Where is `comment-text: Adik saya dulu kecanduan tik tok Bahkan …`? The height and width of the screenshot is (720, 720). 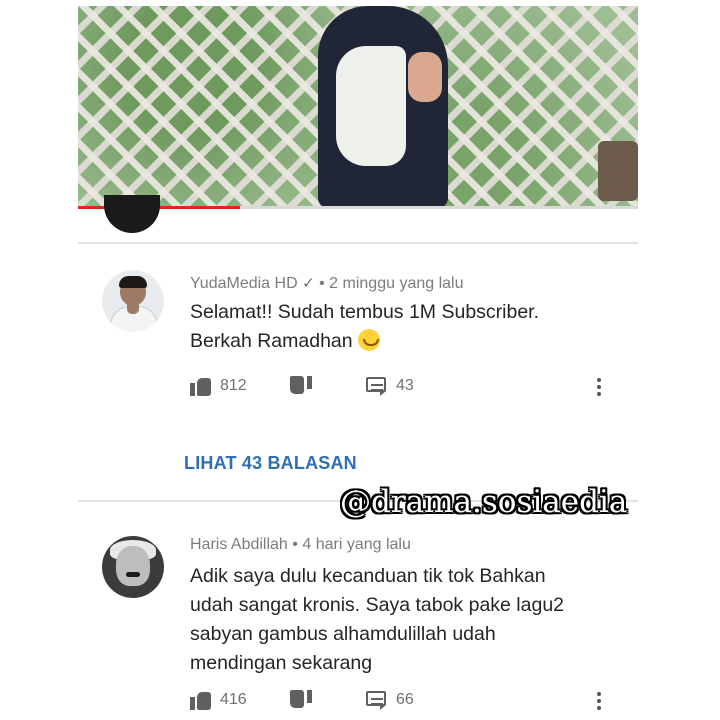
comment-text: Adik saya dulu kecanduan tik tok Bahkan … is located at coordinates (395, 620).